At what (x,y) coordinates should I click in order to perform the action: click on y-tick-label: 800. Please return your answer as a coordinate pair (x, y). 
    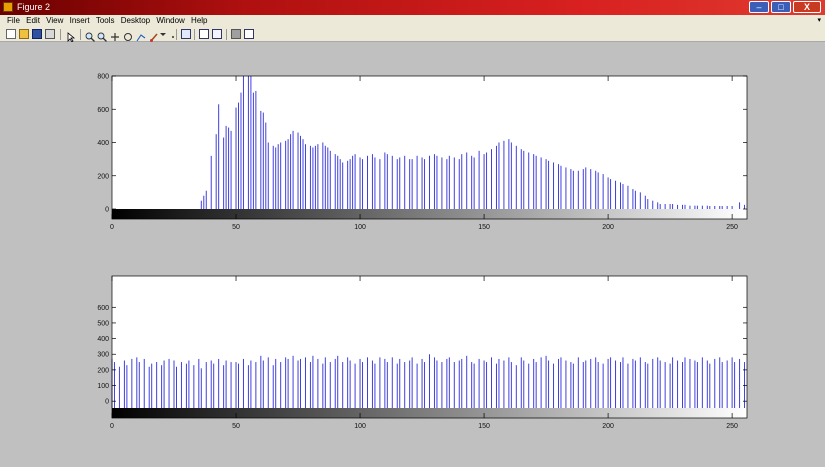
    Looking at the image, I should click on (103, 77).